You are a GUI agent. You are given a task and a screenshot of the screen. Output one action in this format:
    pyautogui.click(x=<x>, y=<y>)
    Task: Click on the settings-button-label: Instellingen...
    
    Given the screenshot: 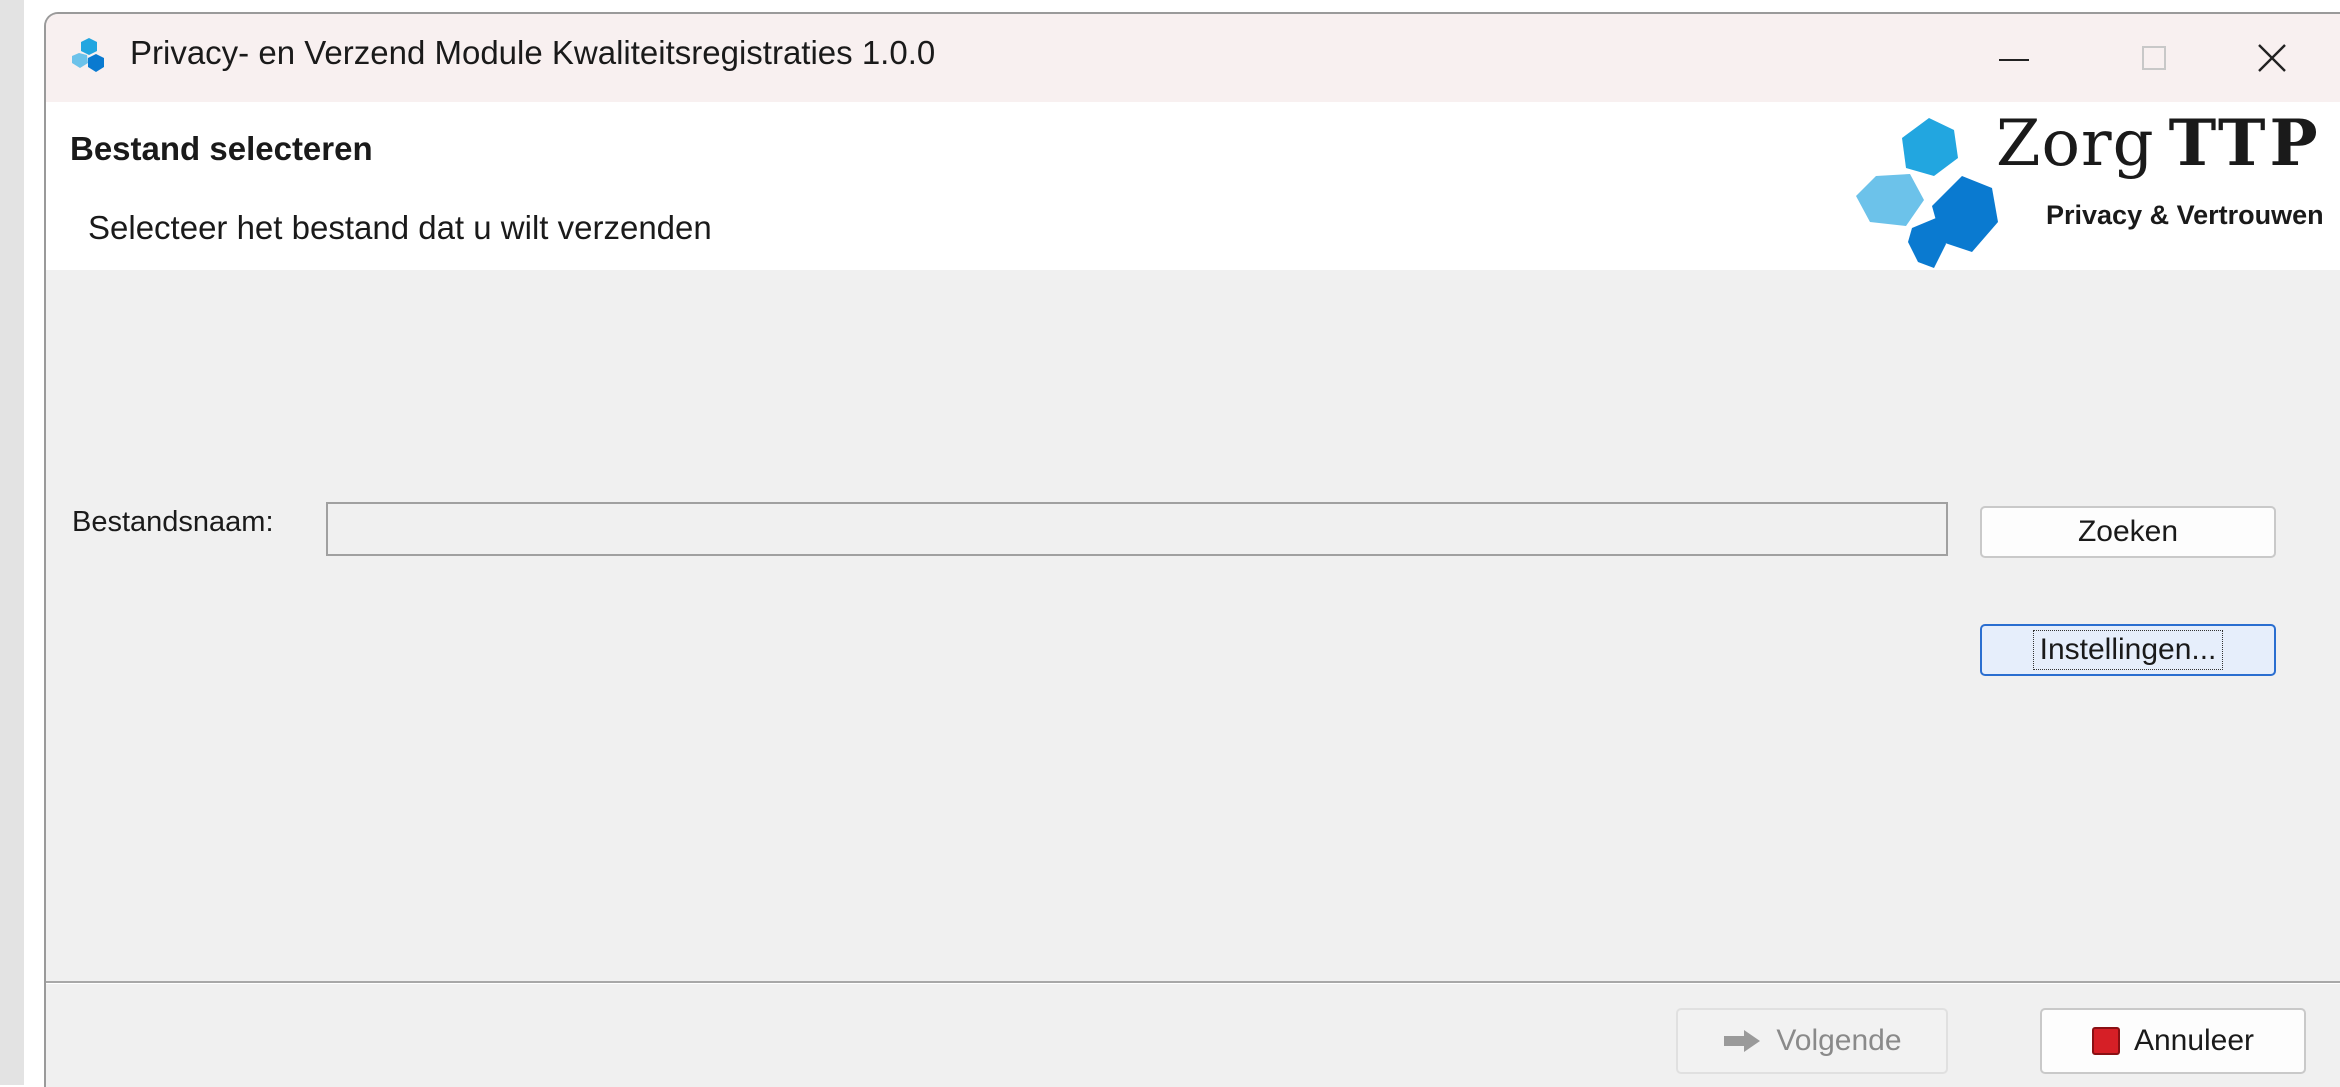 What is the action you would take?
    pyautogui.click(x=2128, y=650)
    